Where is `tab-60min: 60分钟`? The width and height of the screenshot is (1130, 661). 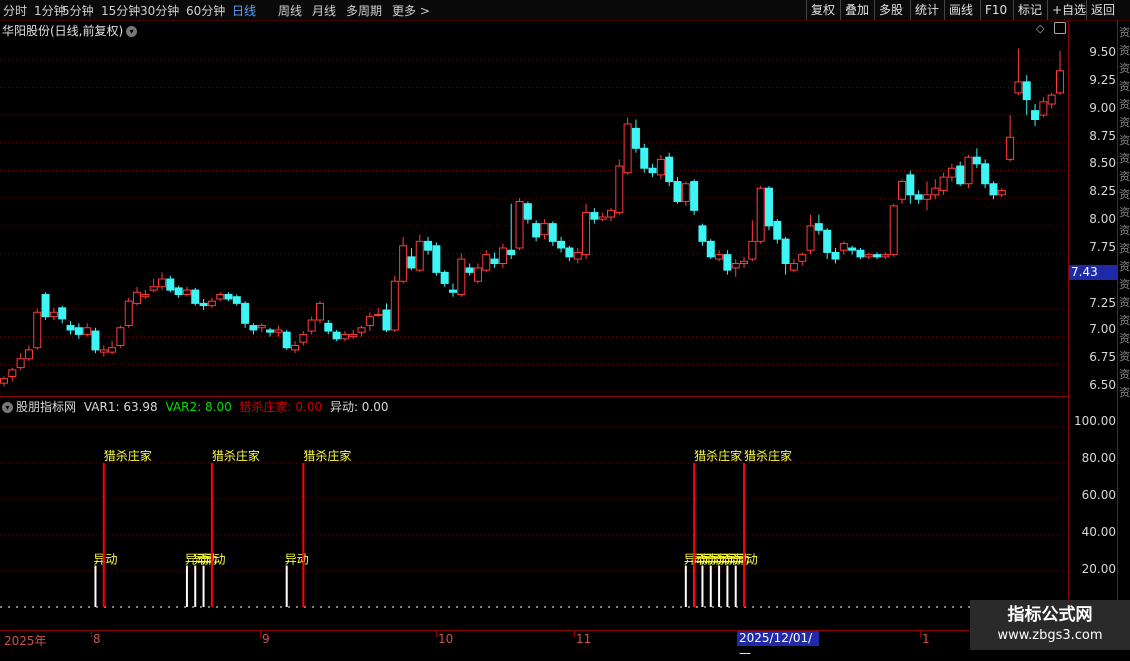
tab-60min: 60分钟 is located at coordinates (205, 10).